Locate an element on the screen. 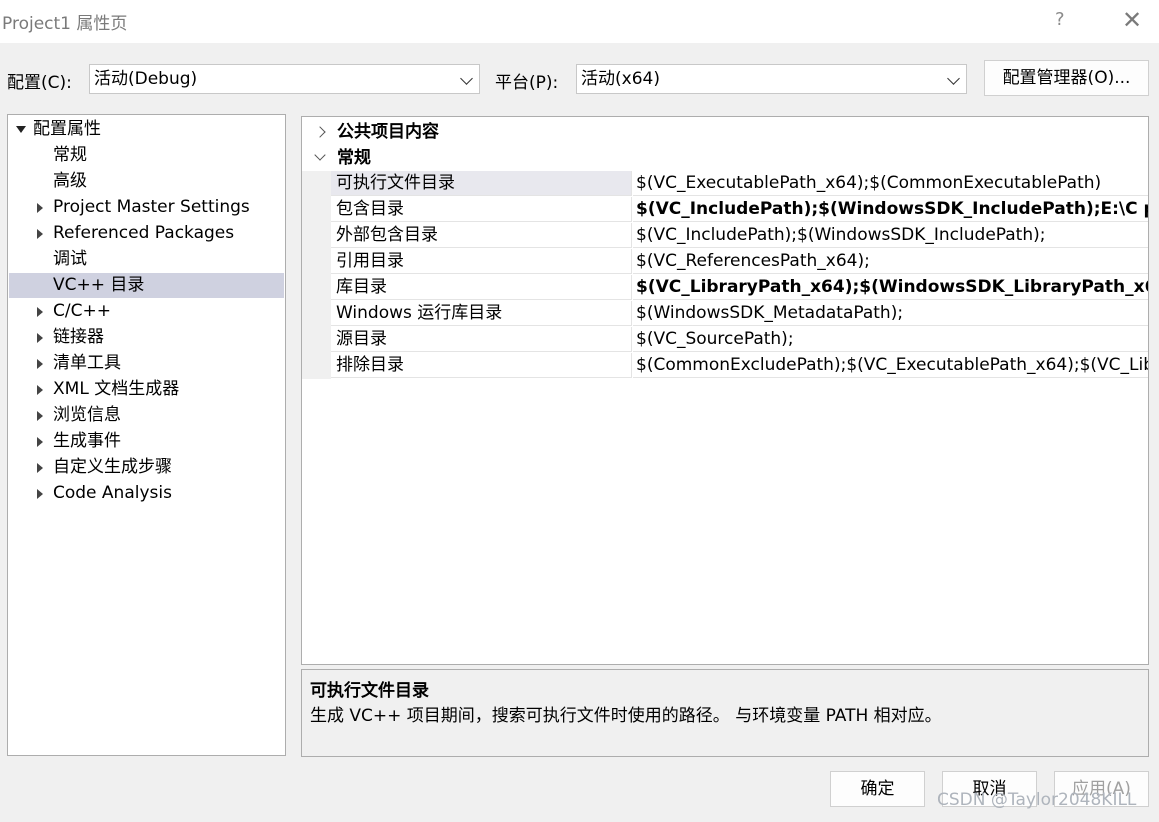  help-button: ? is located at coordinates (1060, 19).